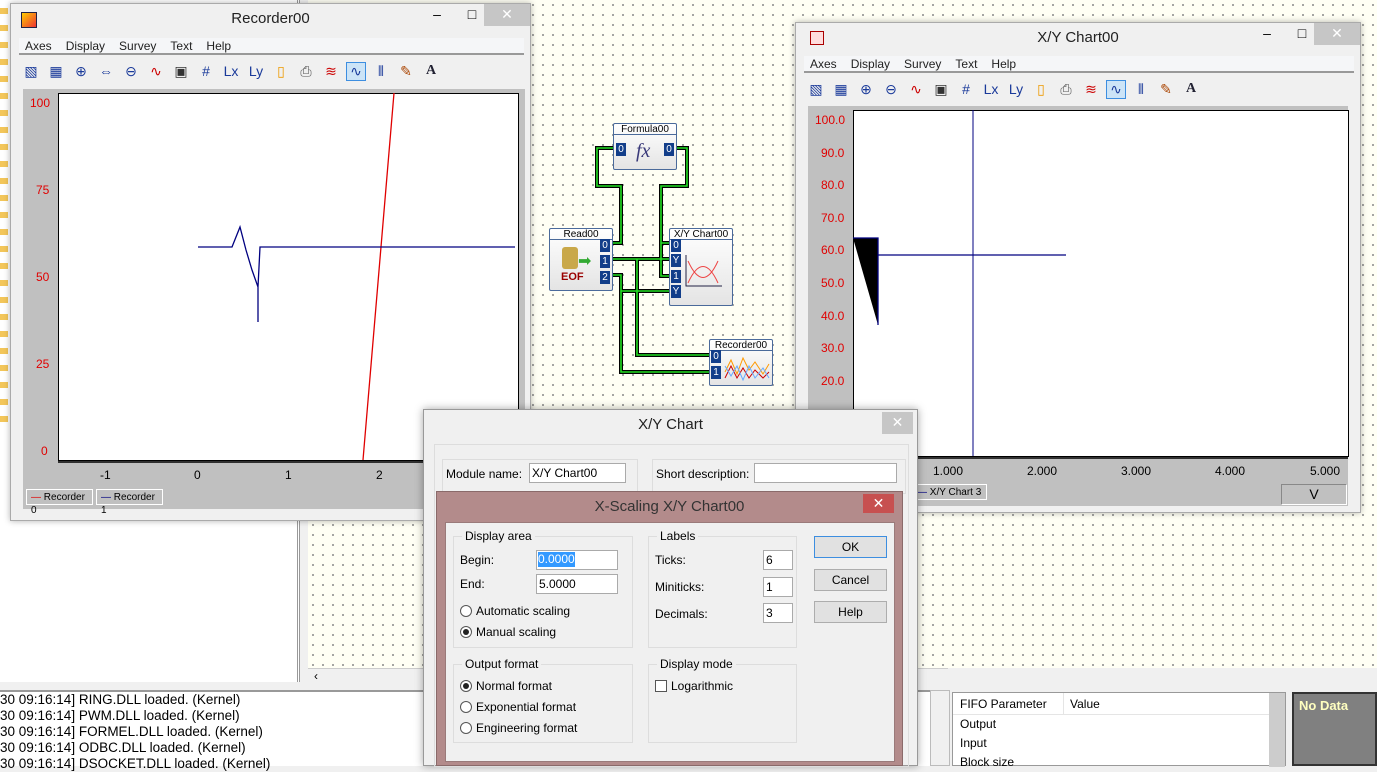 Image resolution: width=1377 pixels, height=772 pixels. What do you see at coordinates (556, 559) in the screenshot?
I see `begin-selection: 0.0000` at bounding box center [556, 559].